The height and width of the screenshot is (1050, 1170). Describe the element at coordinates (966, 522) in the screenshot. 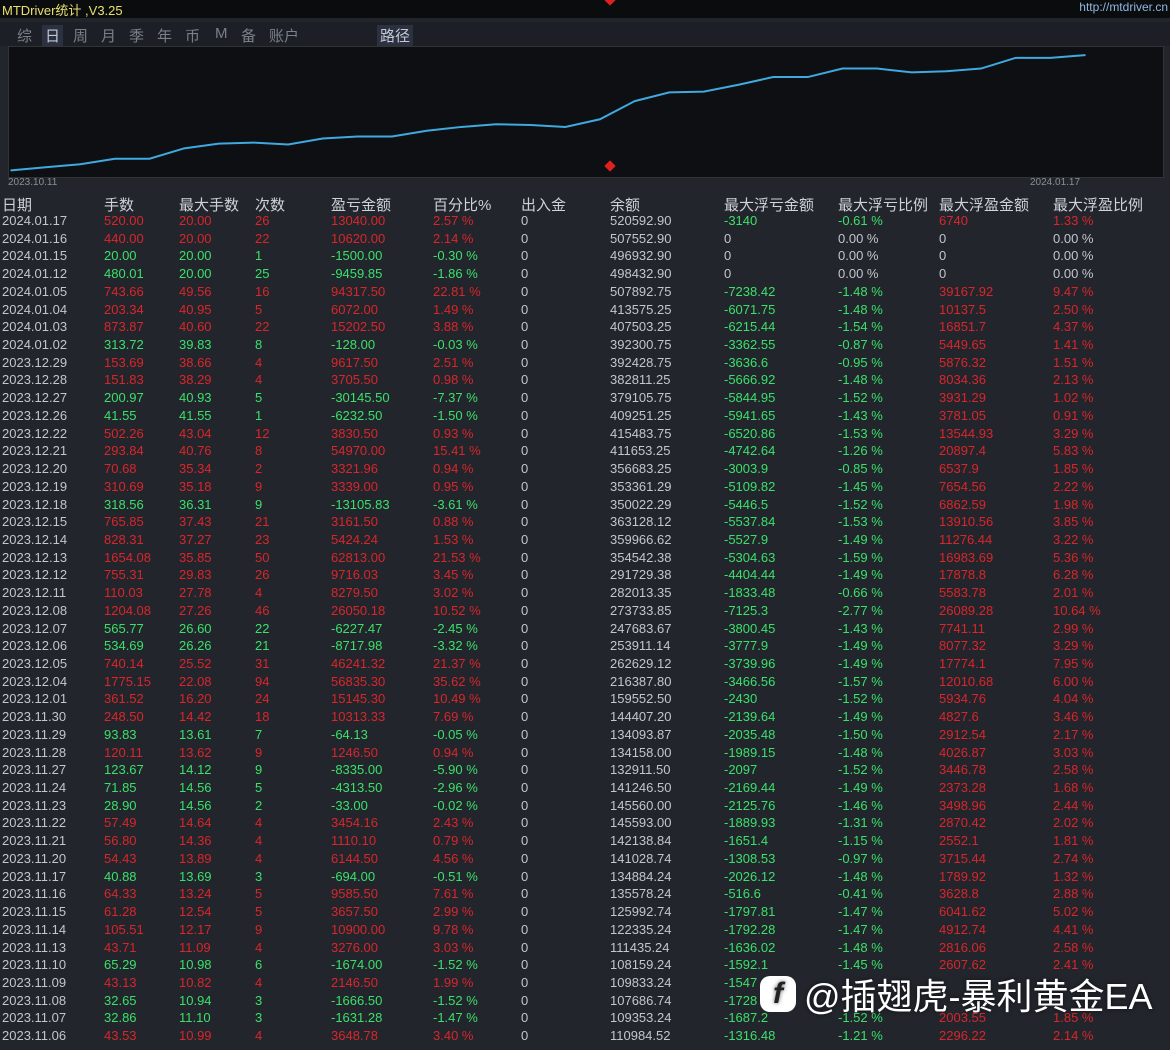

I see `table-cell: 13910.56` at that location.